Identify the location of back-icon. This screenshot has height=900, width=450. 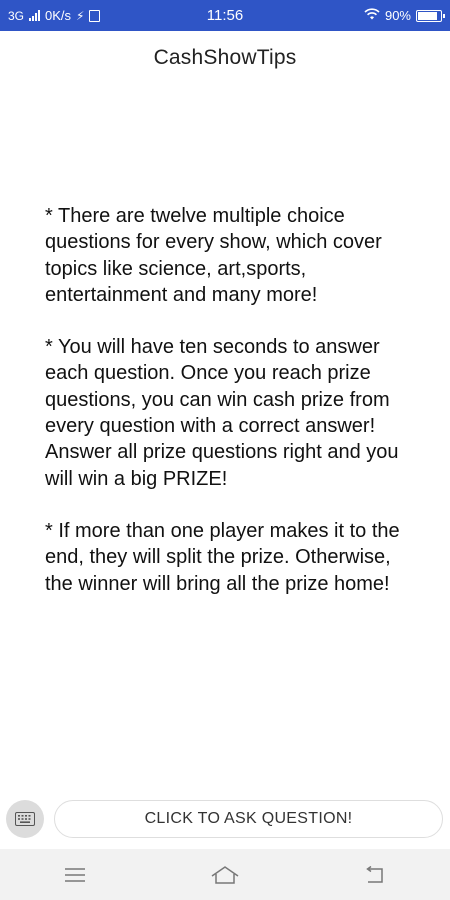
(374, 874).